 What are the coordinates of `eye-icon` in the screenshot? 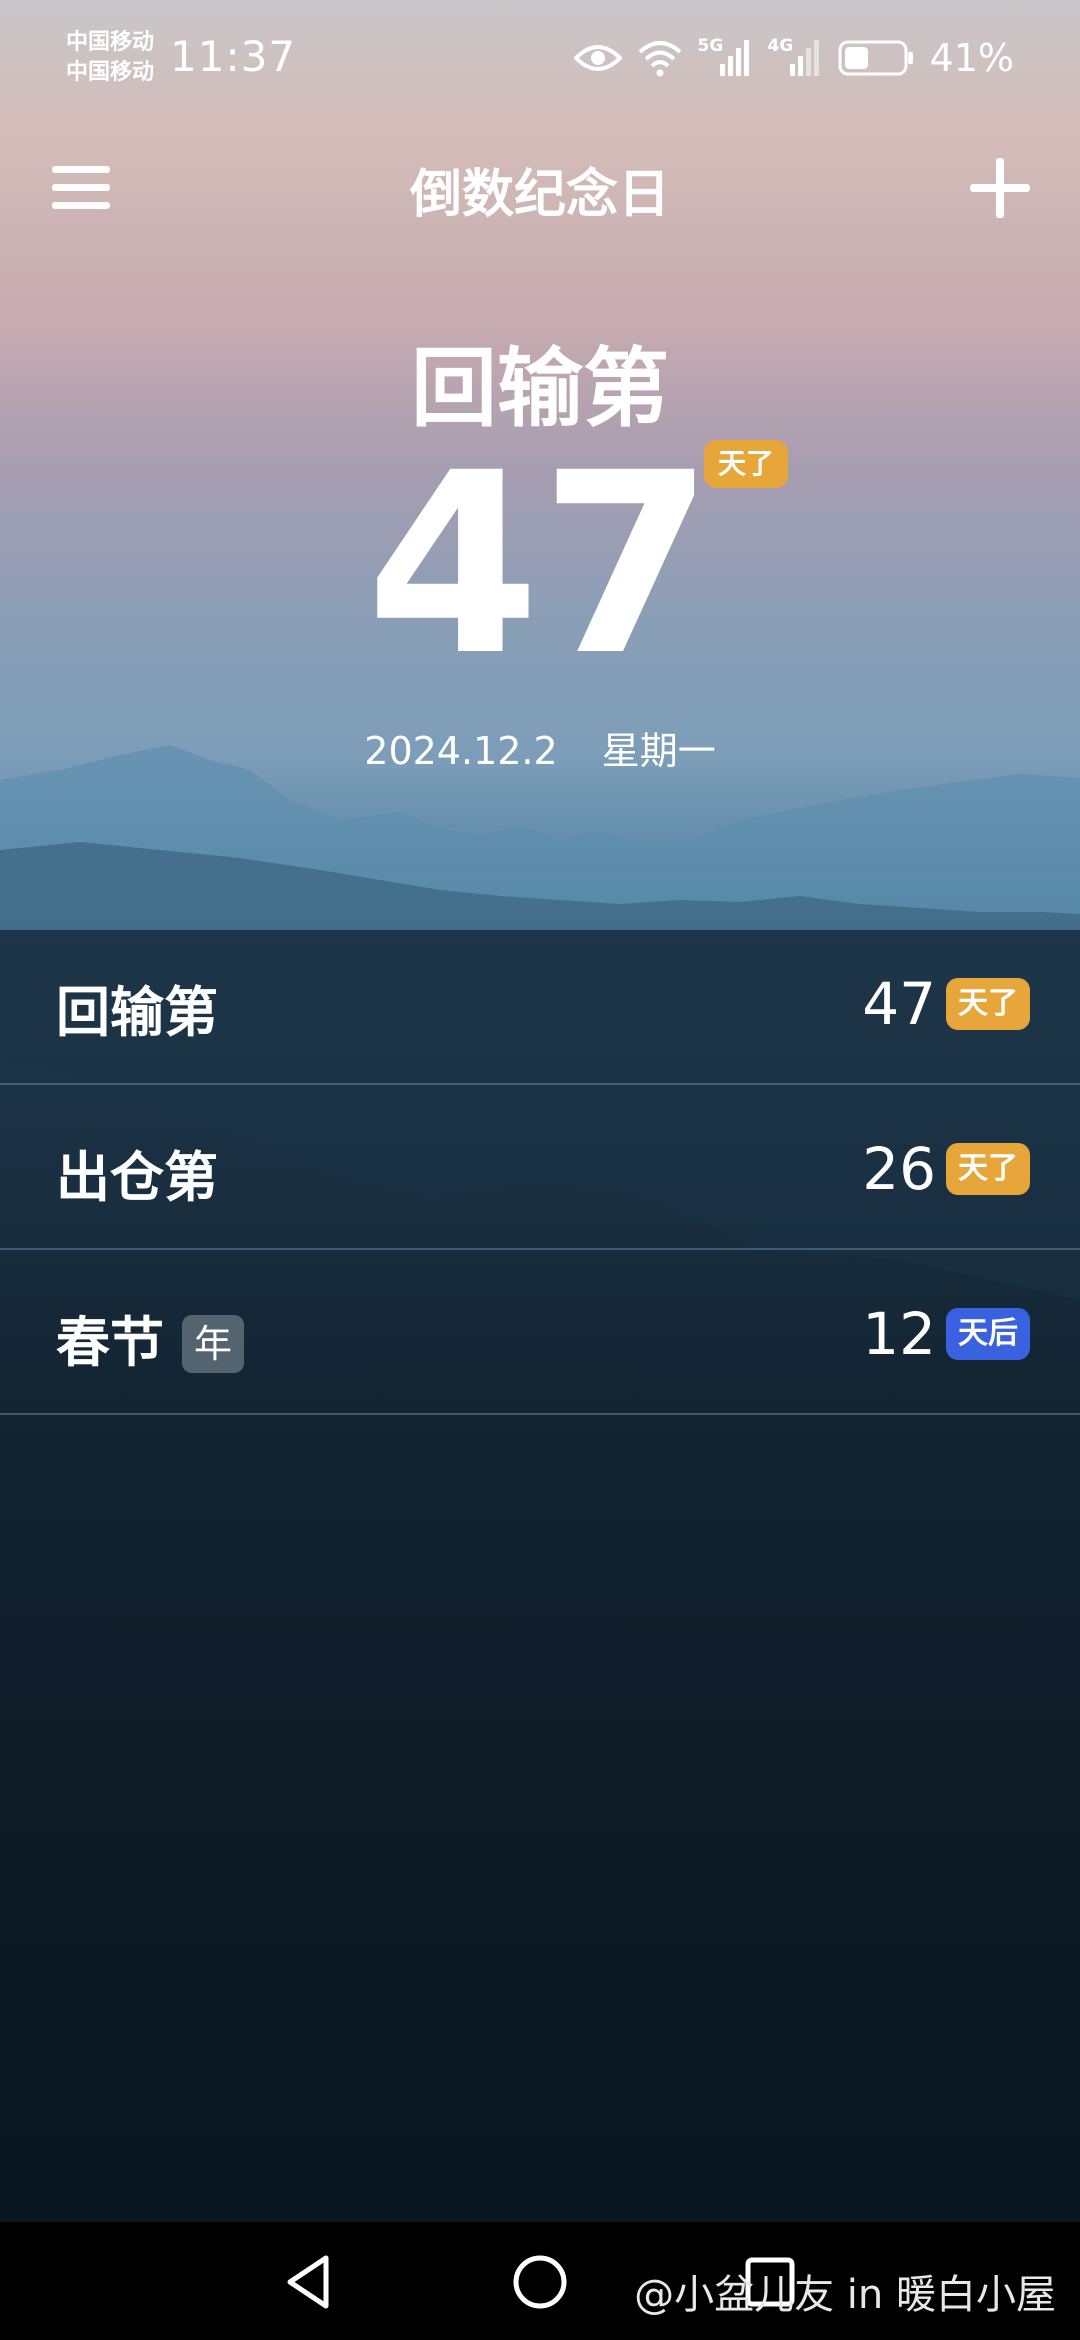 It's located at (597, 58).